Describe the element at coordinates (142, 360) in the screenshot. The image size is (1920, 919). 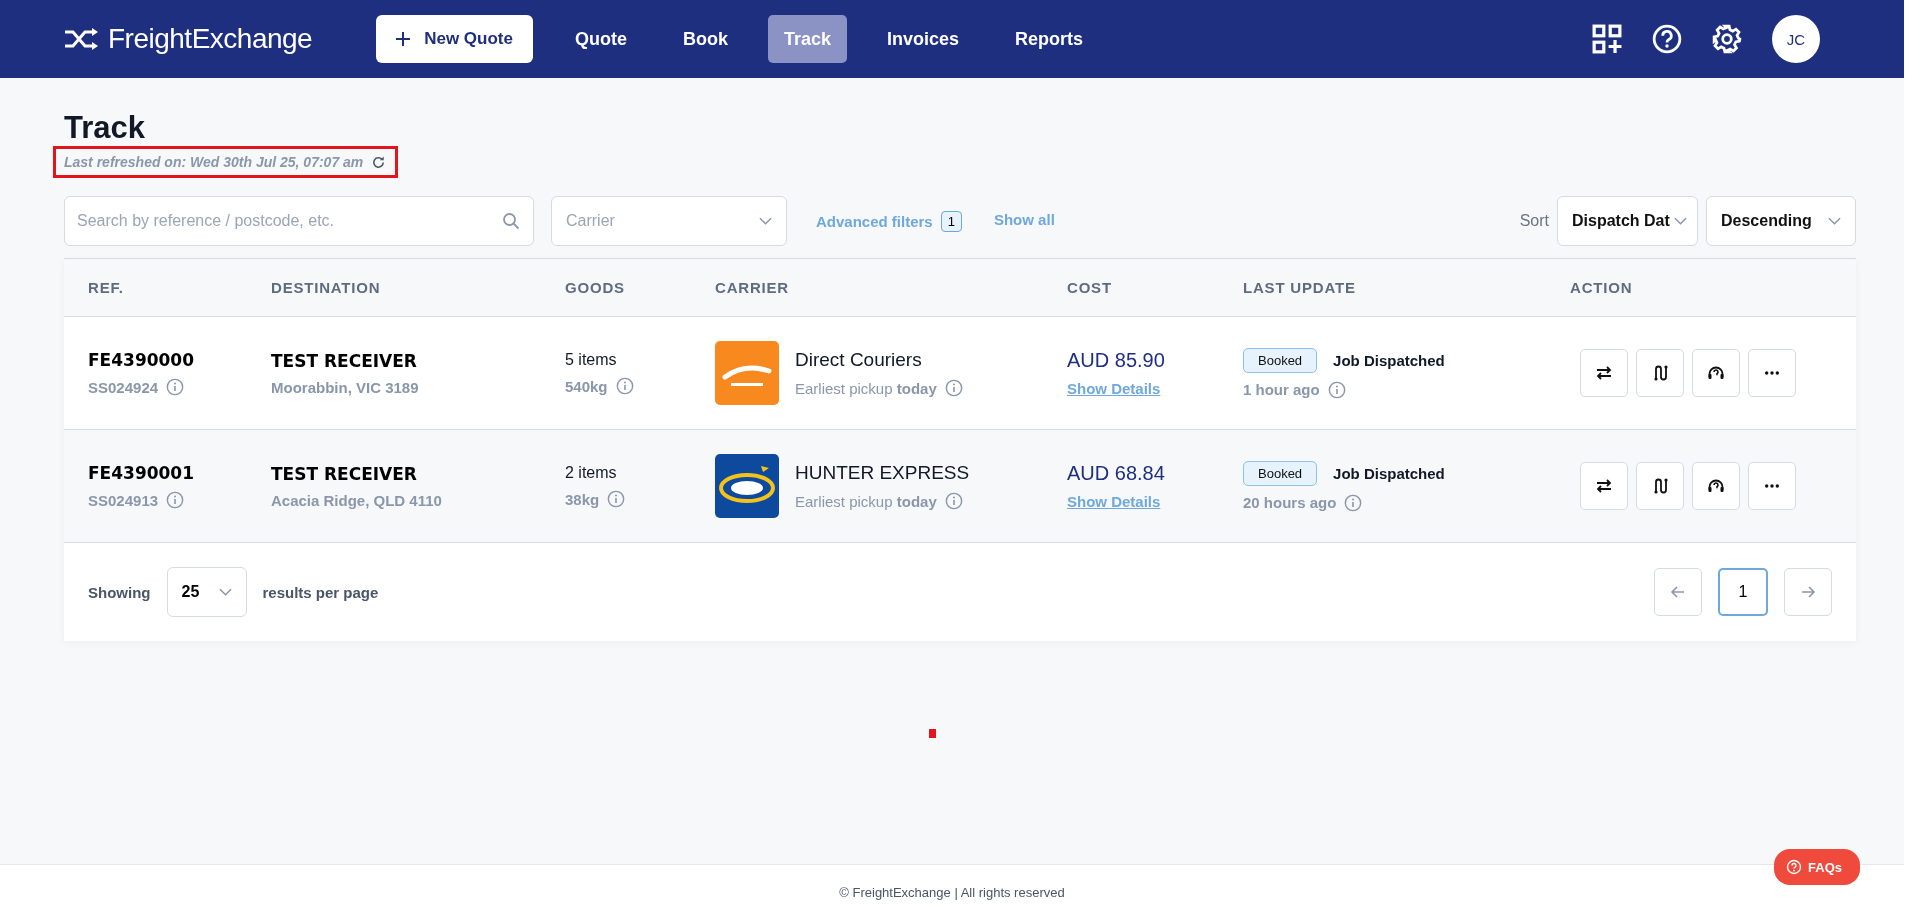
I see `reference-number: FE4390000` at that location.